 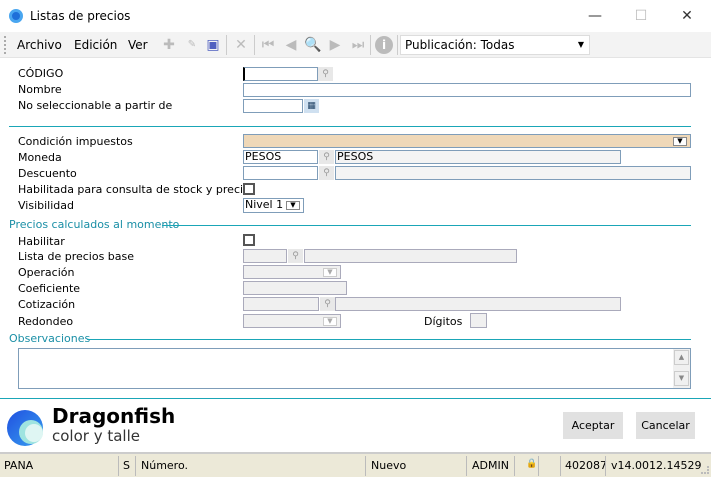 I want to click on observaciones-textarea, so click(x=354, y=368).